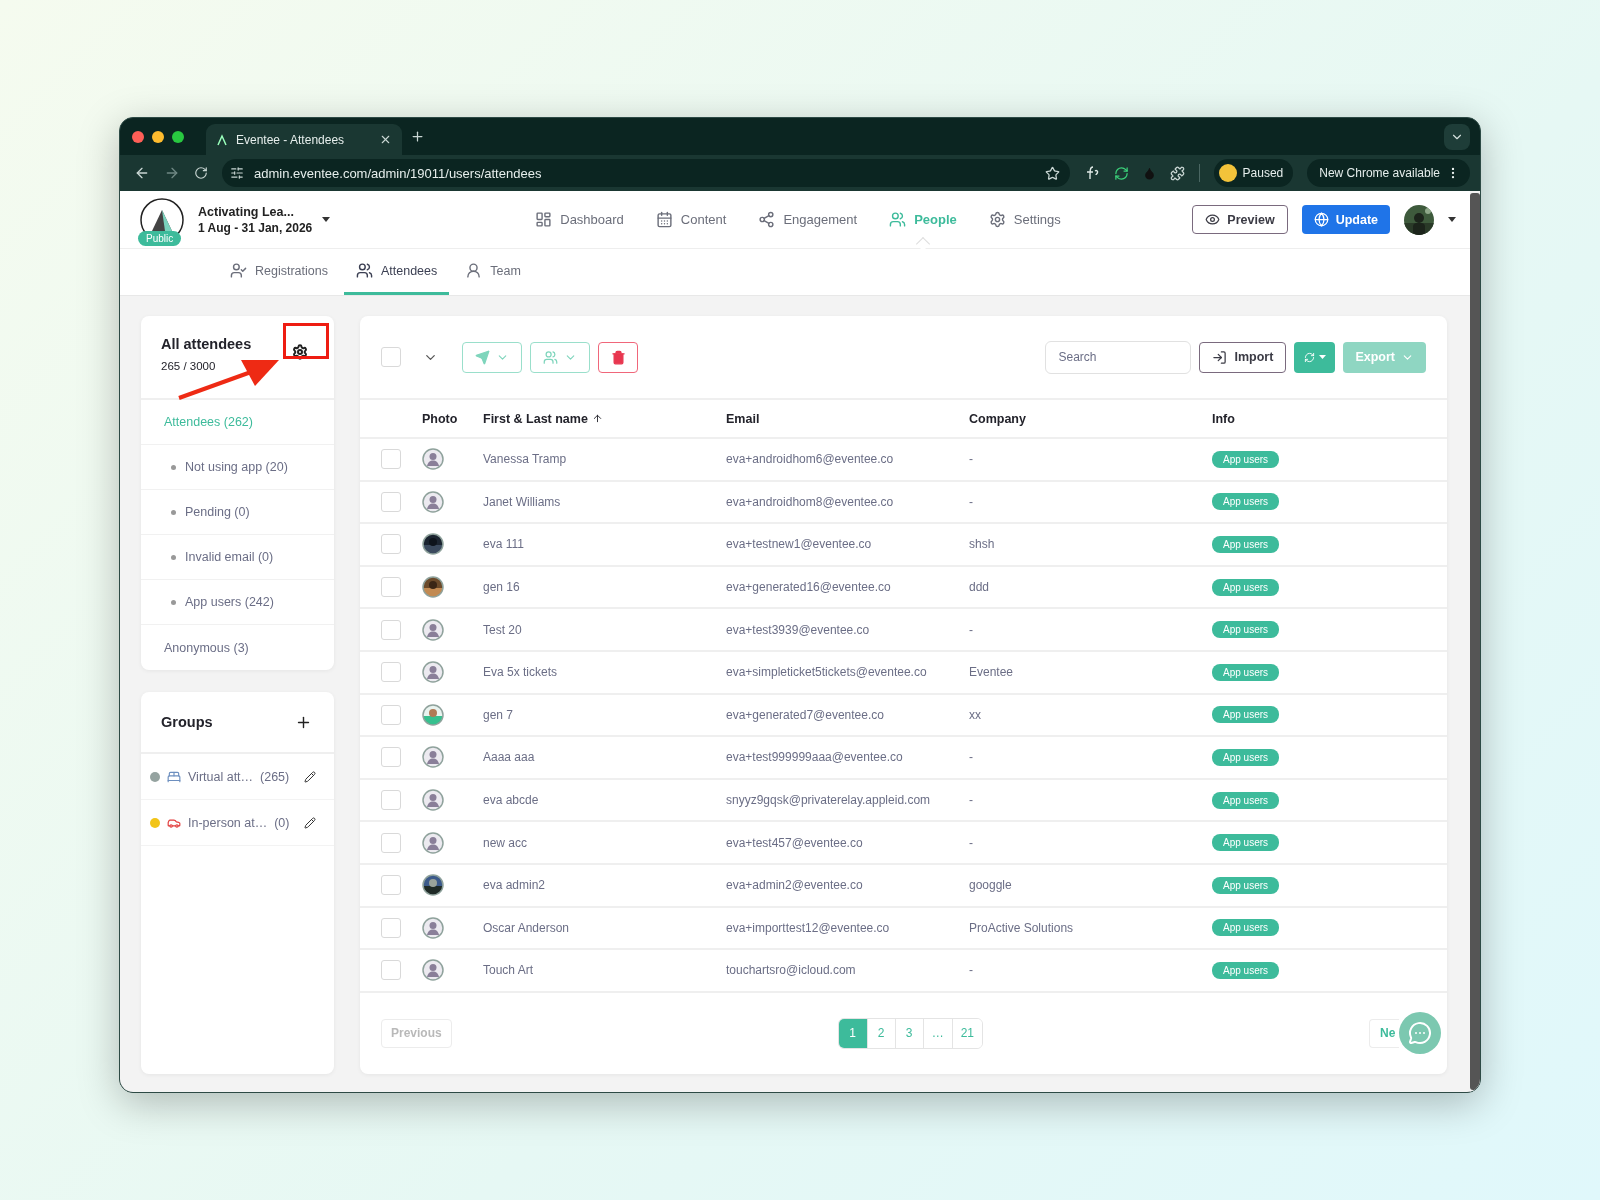  I want to click on close-window-icon, so click(138, 136).